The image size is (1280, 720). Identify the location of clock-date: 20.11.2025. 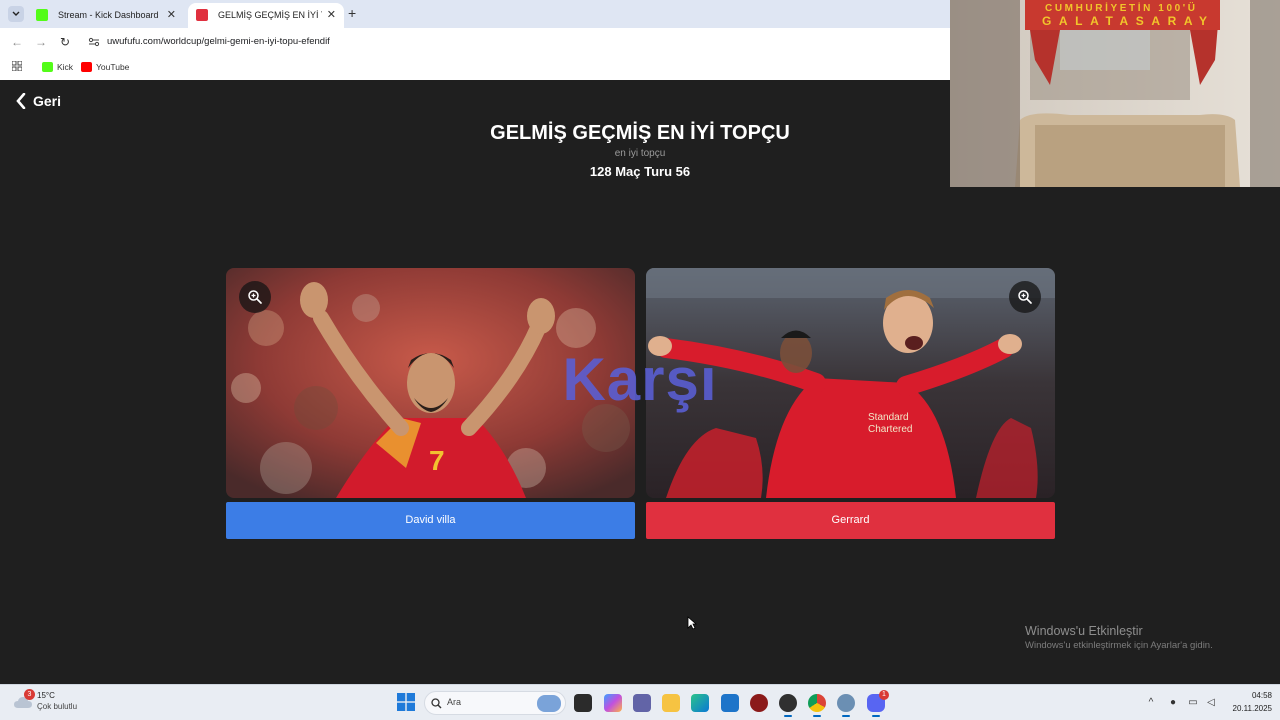
(1247, 708).